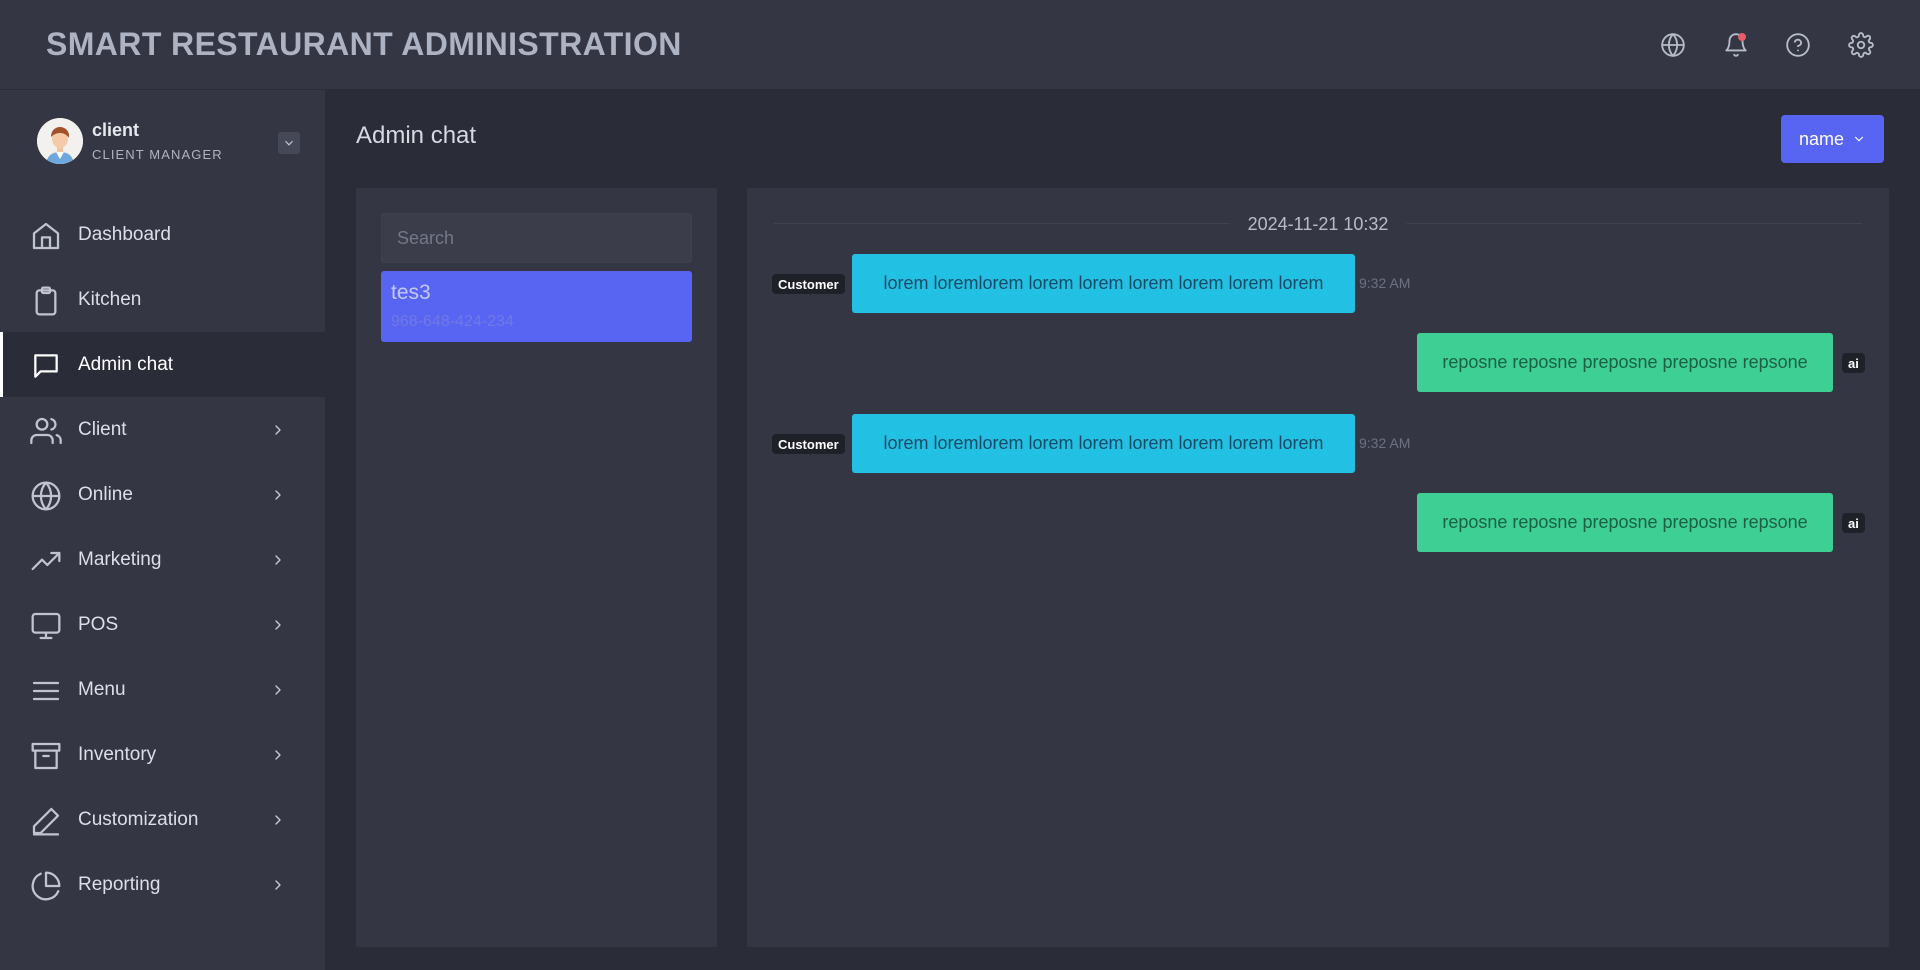  I want to click on sidebar-item-kitchen: Kitchen, so click(162, 299).